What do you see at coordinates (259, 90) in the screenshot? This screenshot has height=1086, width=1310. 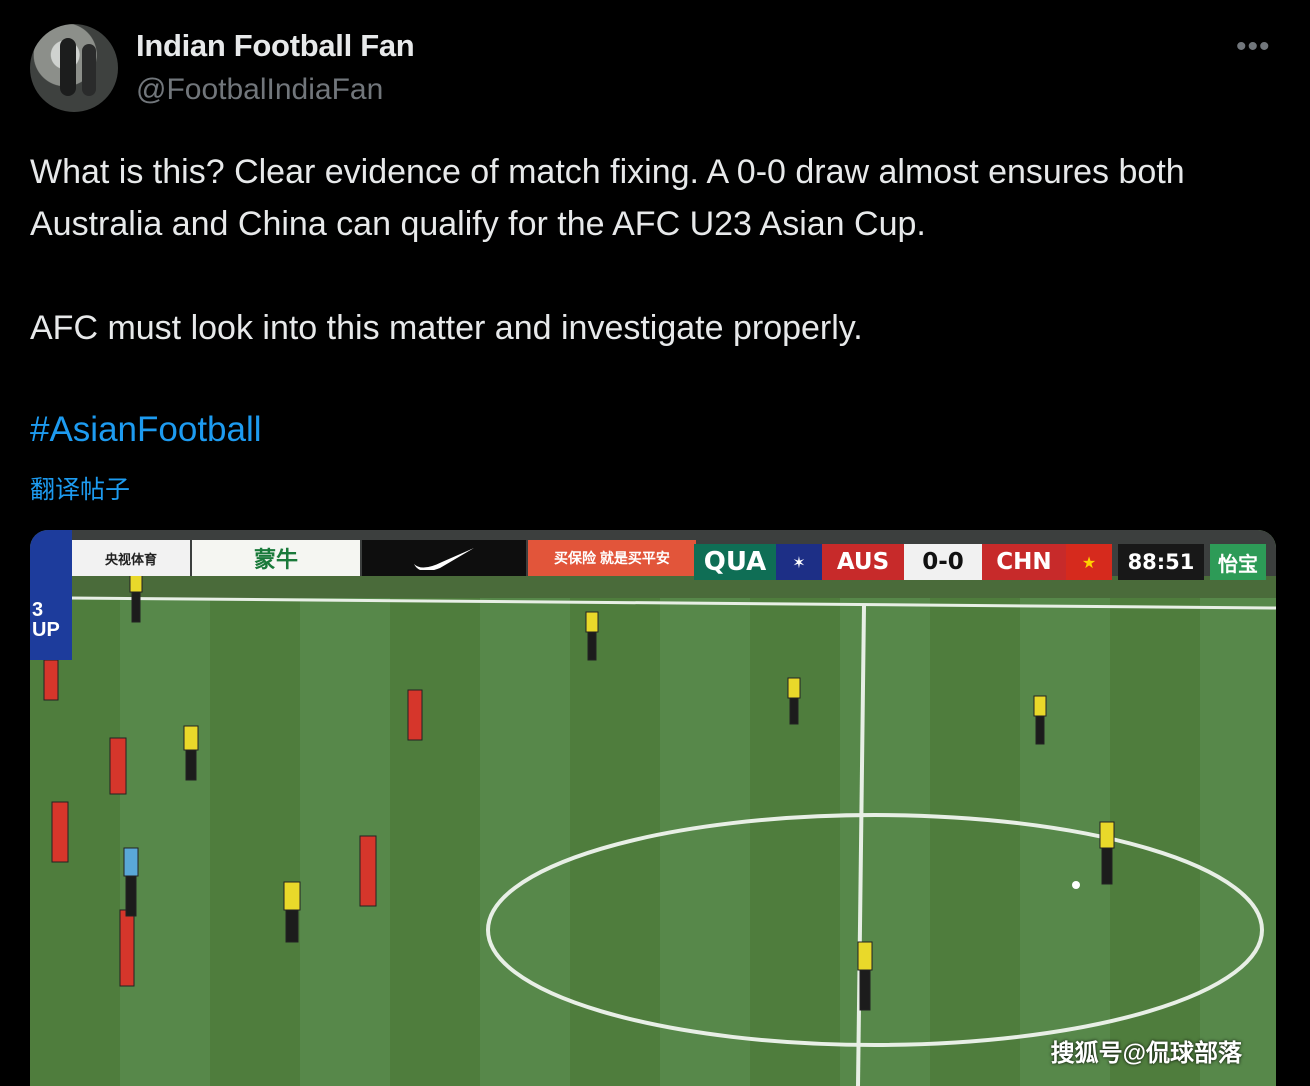 I see `user-handle: @FootbalIndiaFan` at bounding box center [259, 90].